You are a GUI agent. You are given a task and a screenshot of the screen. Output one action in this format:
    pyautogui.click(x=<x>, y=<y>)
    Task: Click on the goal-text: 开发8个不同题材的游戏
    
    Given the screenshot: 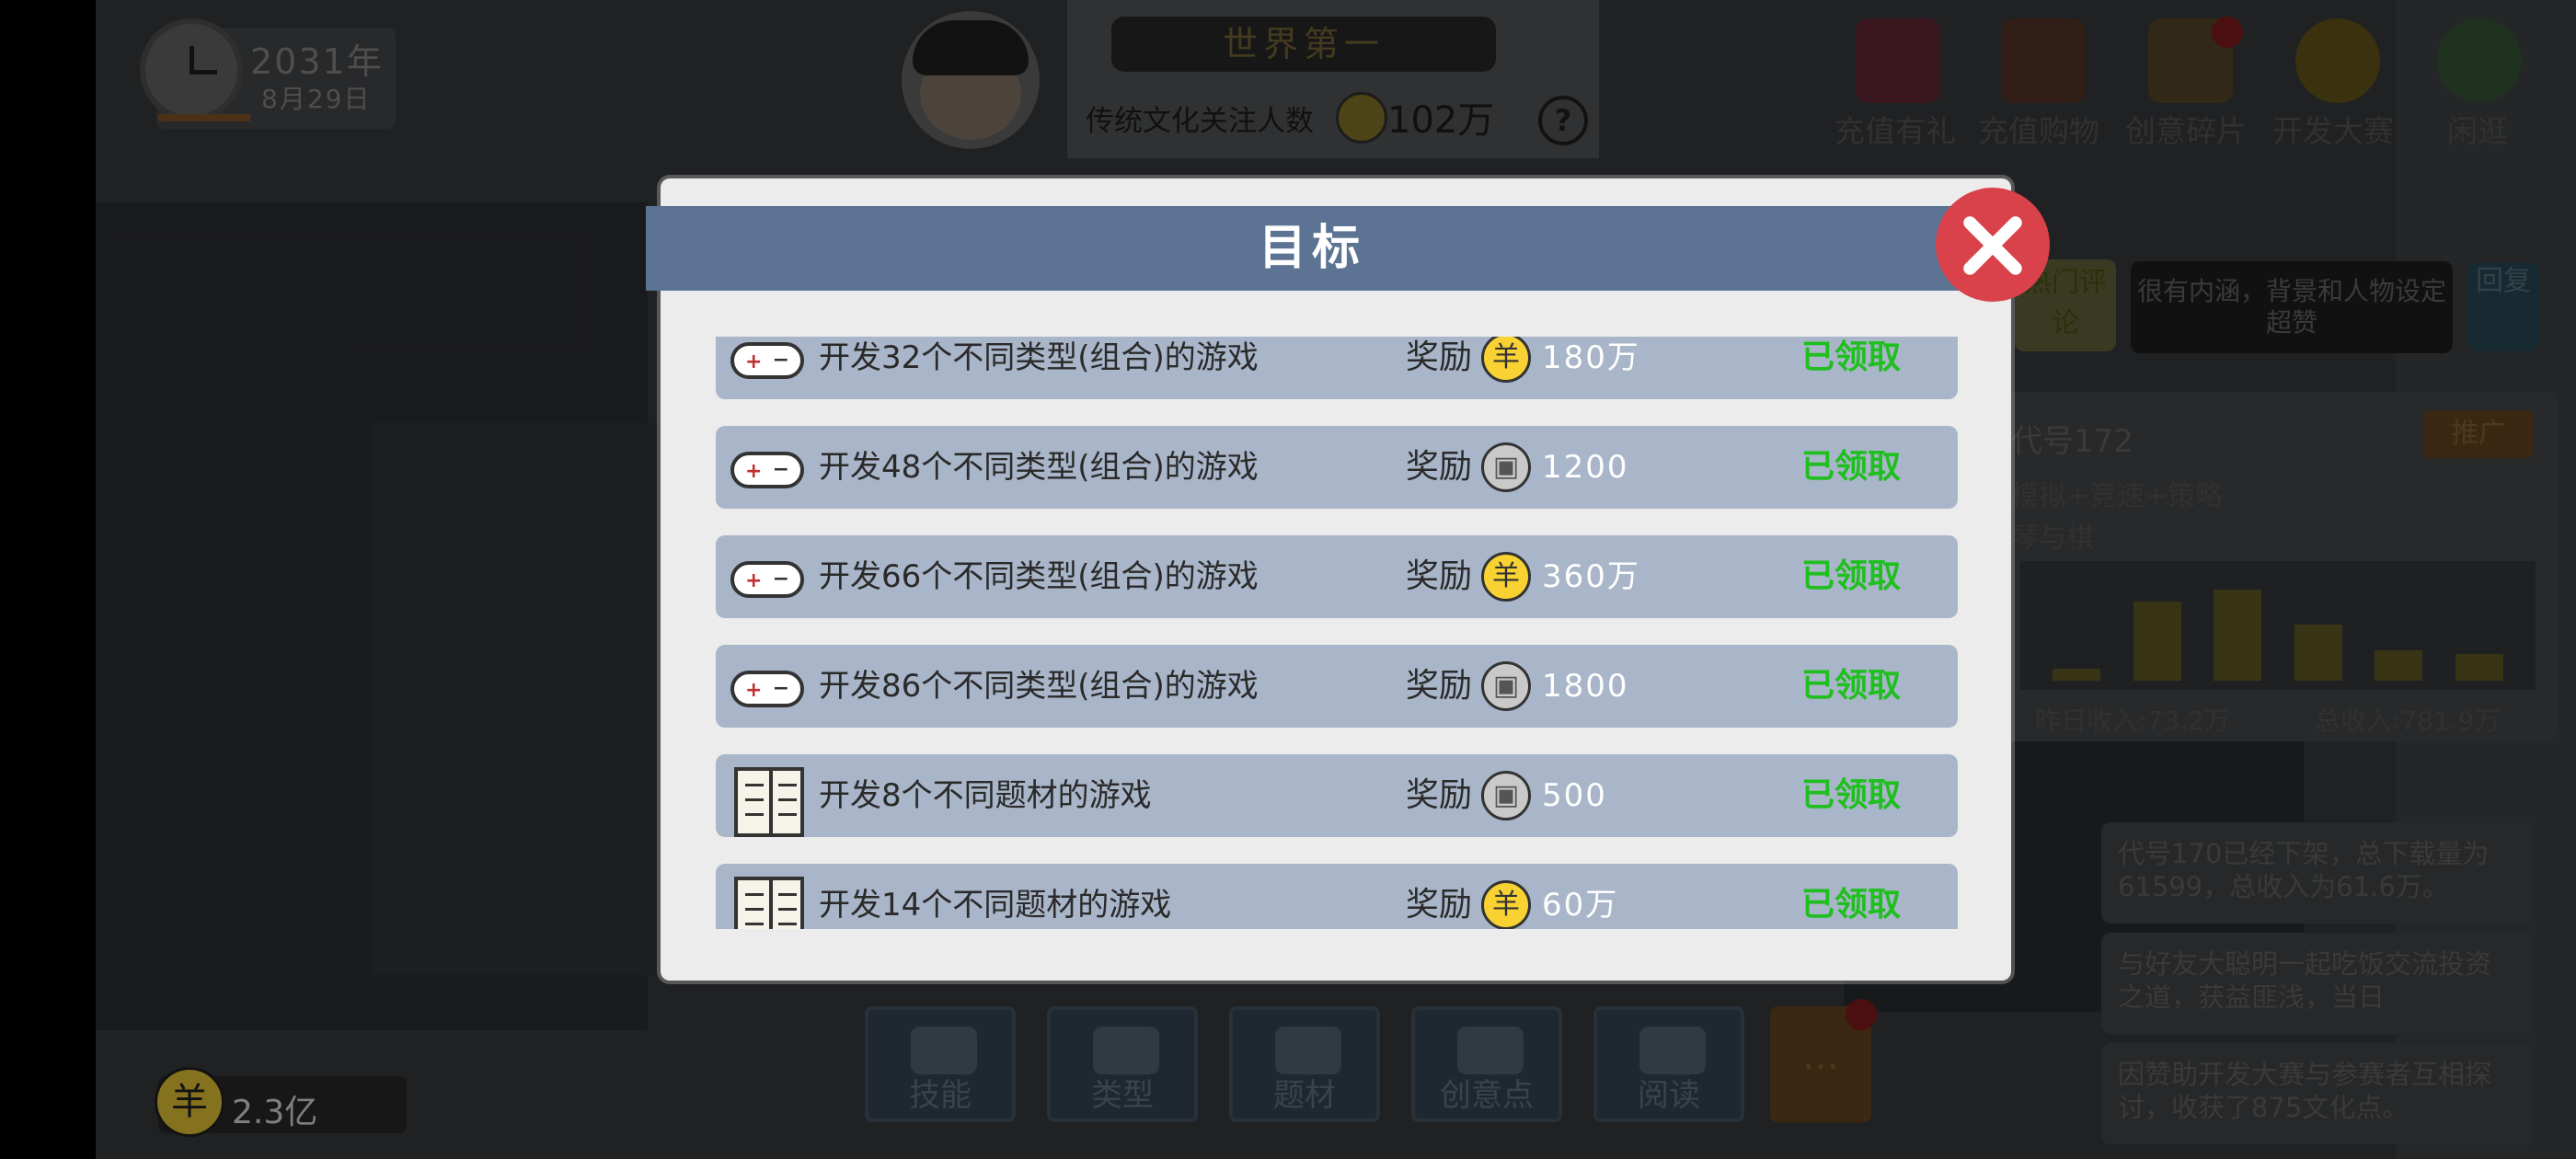 What is the action you would take?
    pyautogui.click(x=985, y=795)
    